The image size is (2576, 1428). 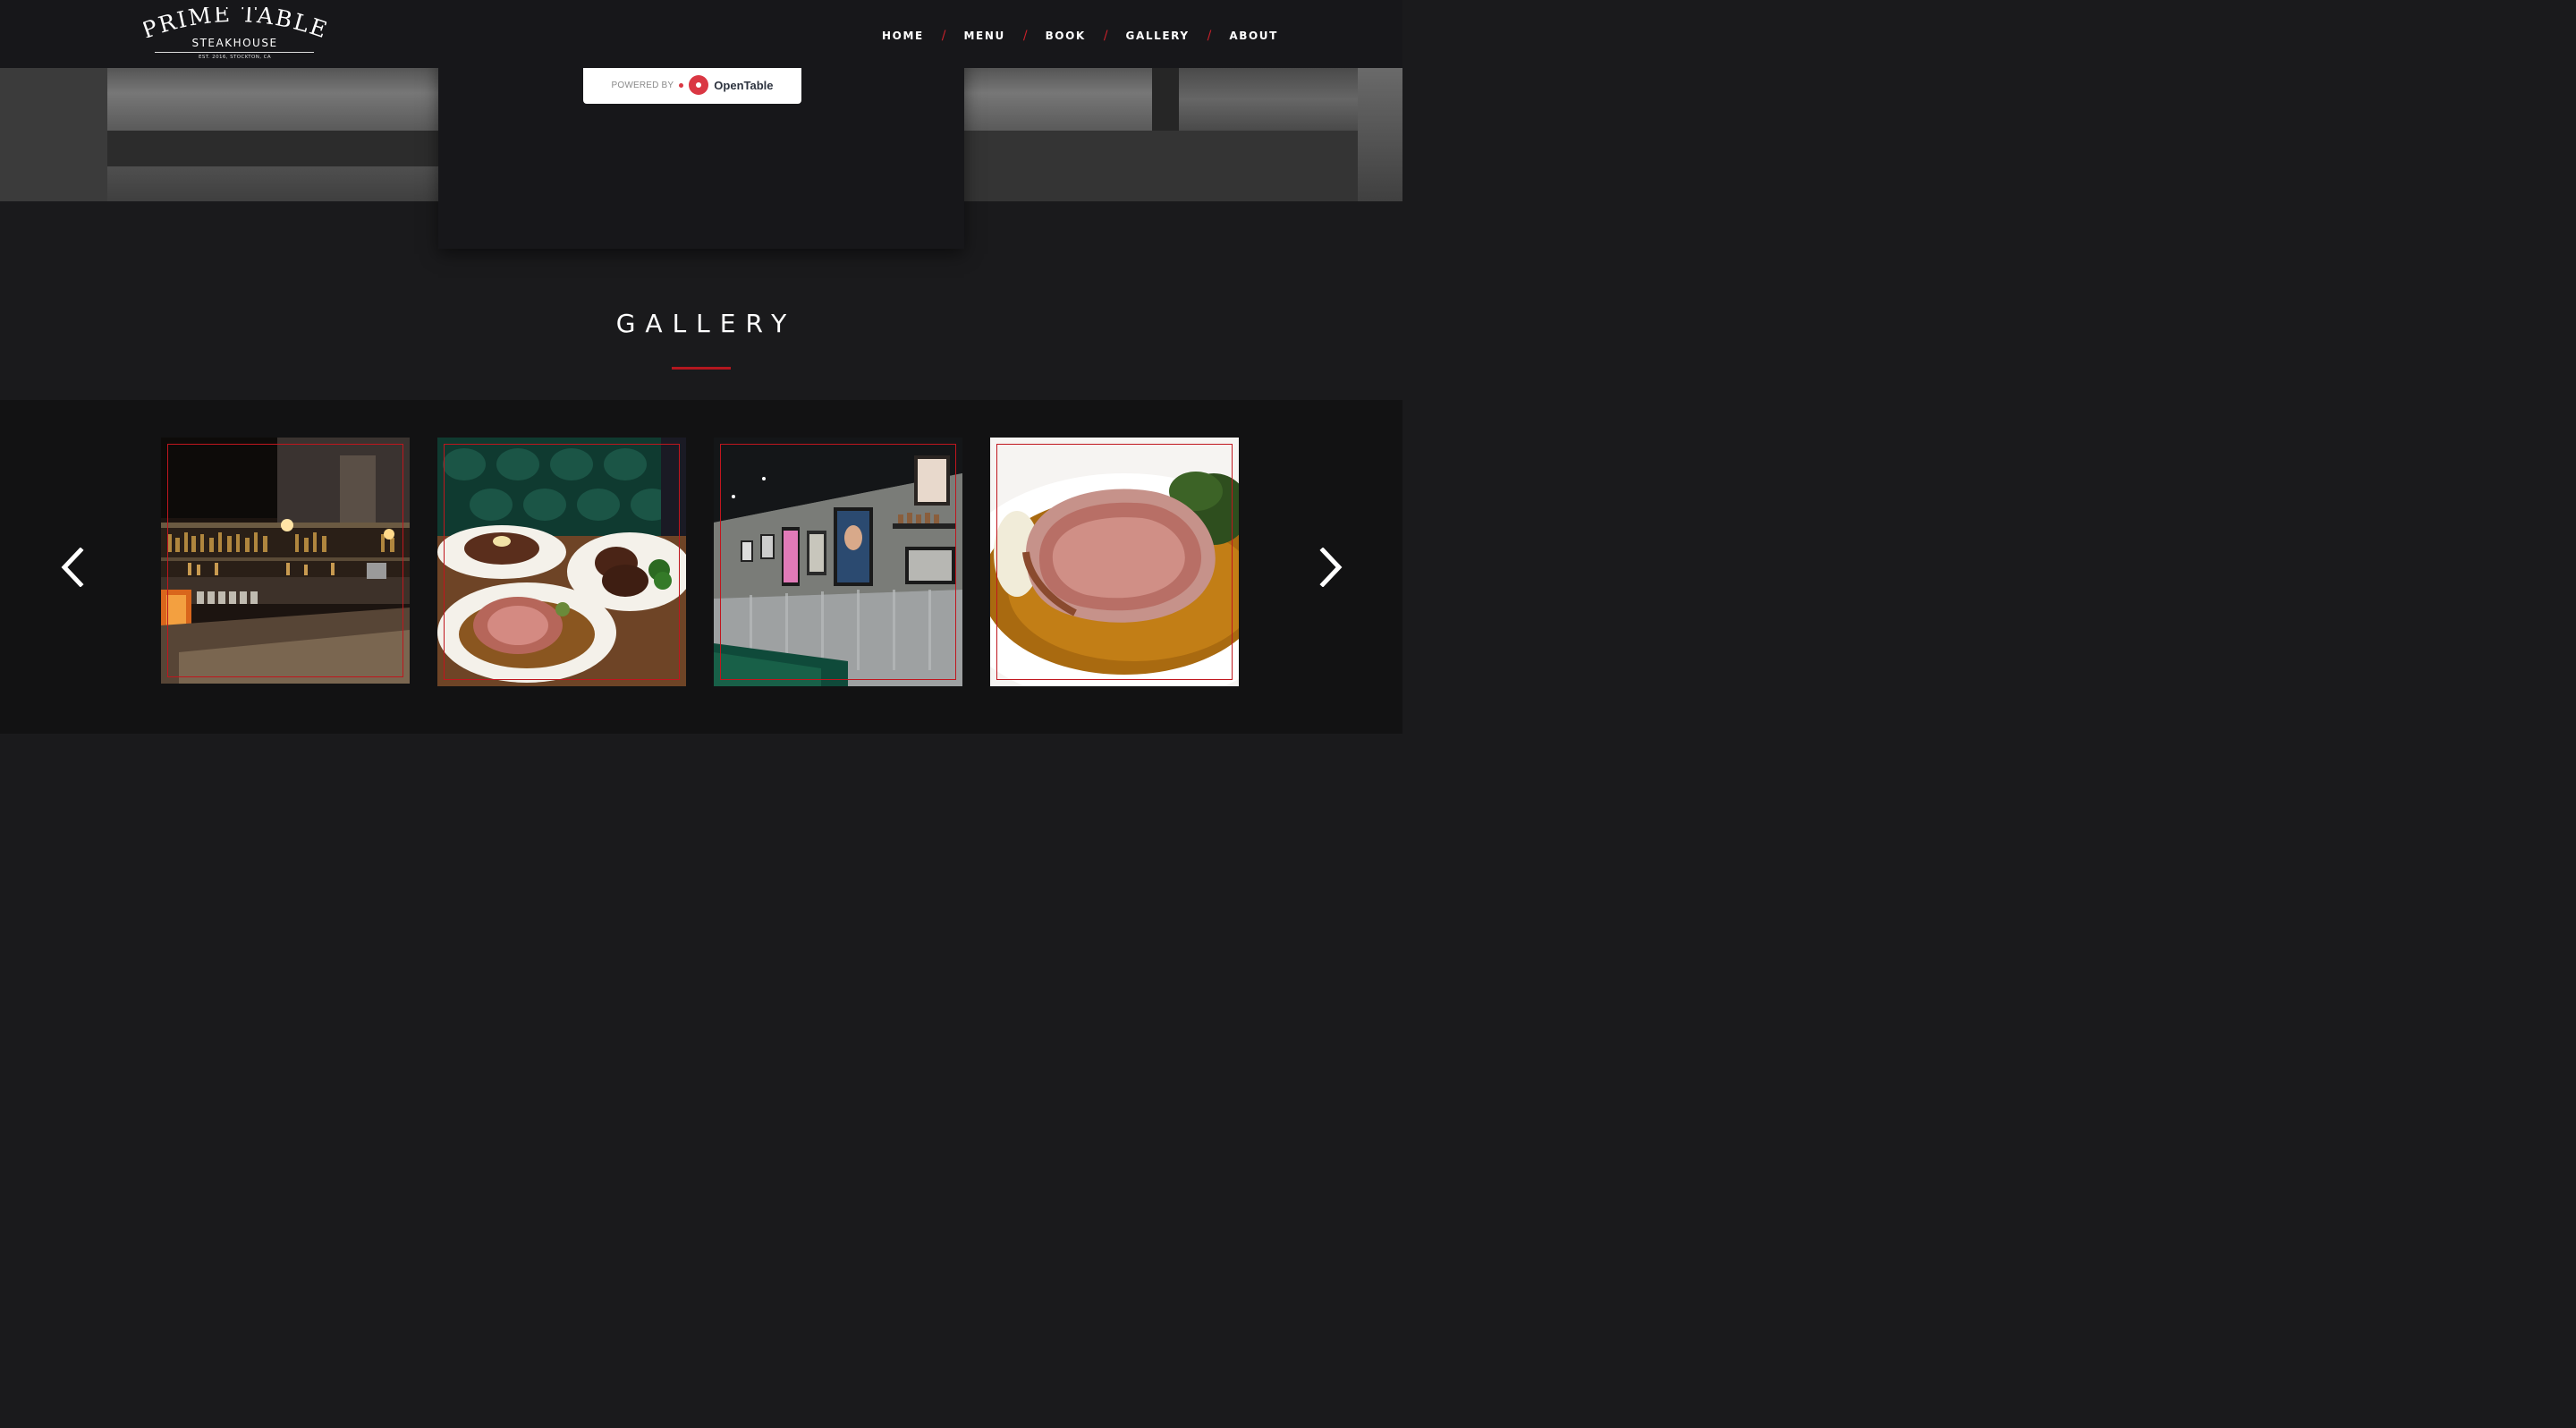 I want to click on chevron-left-icon, so click(x=72, y=567).